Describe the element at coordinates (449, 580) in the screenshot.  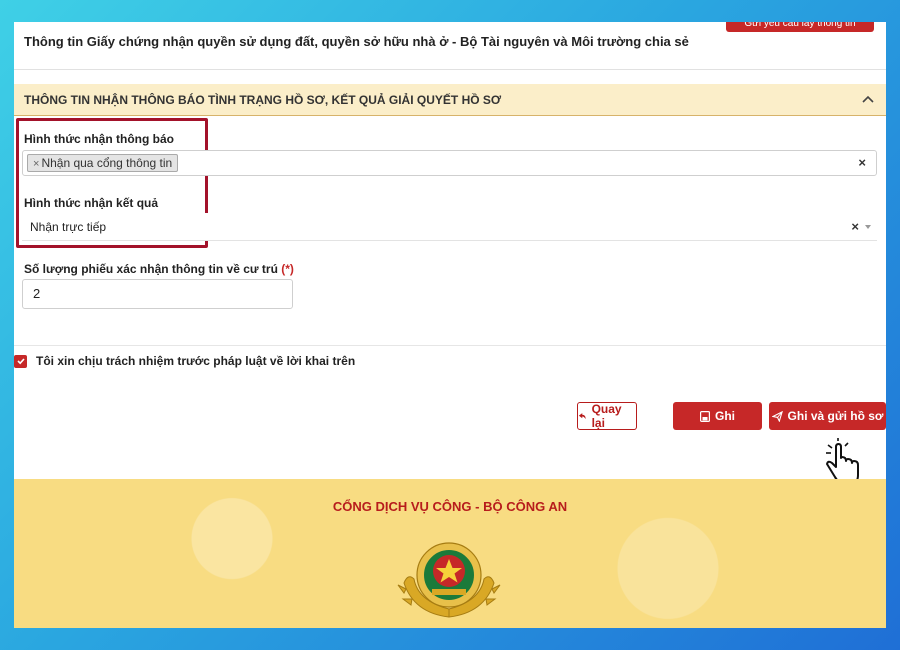
I see `police-emblem-icon` at that location.